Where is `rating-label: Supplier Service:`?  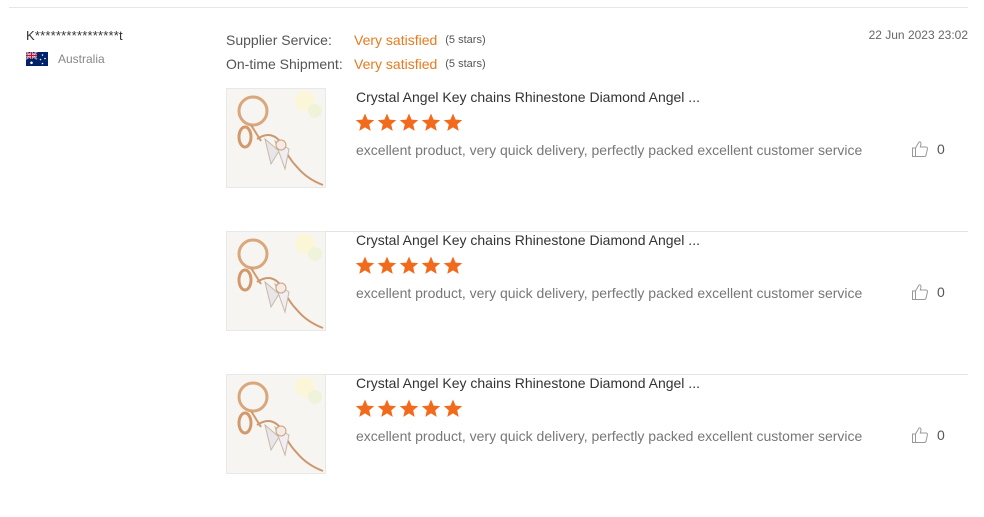
rating-label: Supplier Service: is located at coordinates (279, 40).